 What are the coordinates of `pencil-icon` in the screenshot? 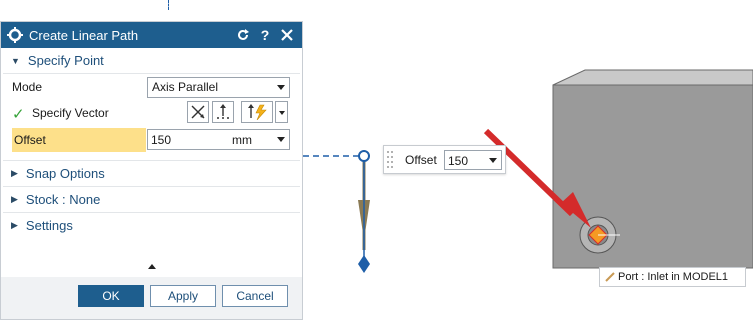 It's located at (610, 277).